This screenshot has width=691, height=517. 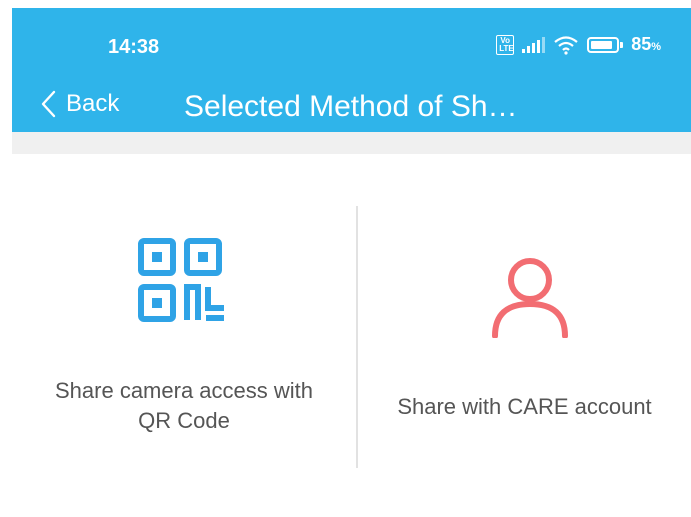 I want to click on wifi-icon, so click(x=566, y=45).